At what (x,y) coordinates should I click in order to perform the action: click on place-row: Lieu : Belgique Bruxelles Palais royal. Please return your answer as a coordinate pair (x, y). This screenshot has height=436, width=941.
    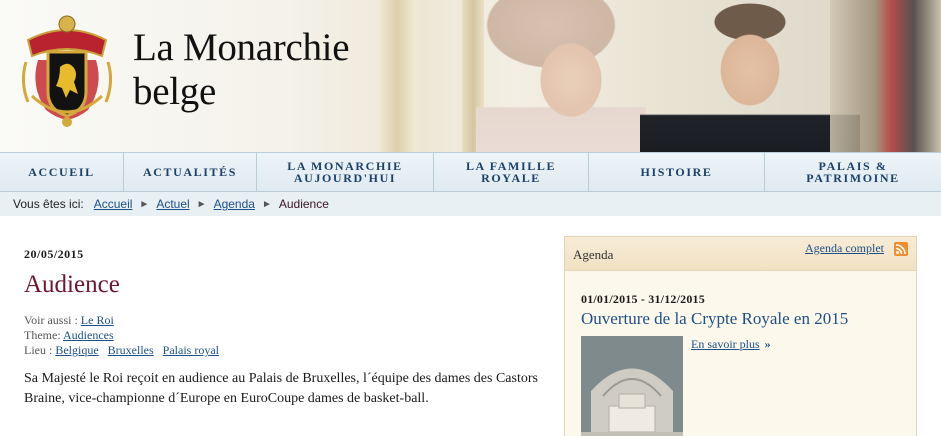
    Looking at the image, I should click on (284, 350).